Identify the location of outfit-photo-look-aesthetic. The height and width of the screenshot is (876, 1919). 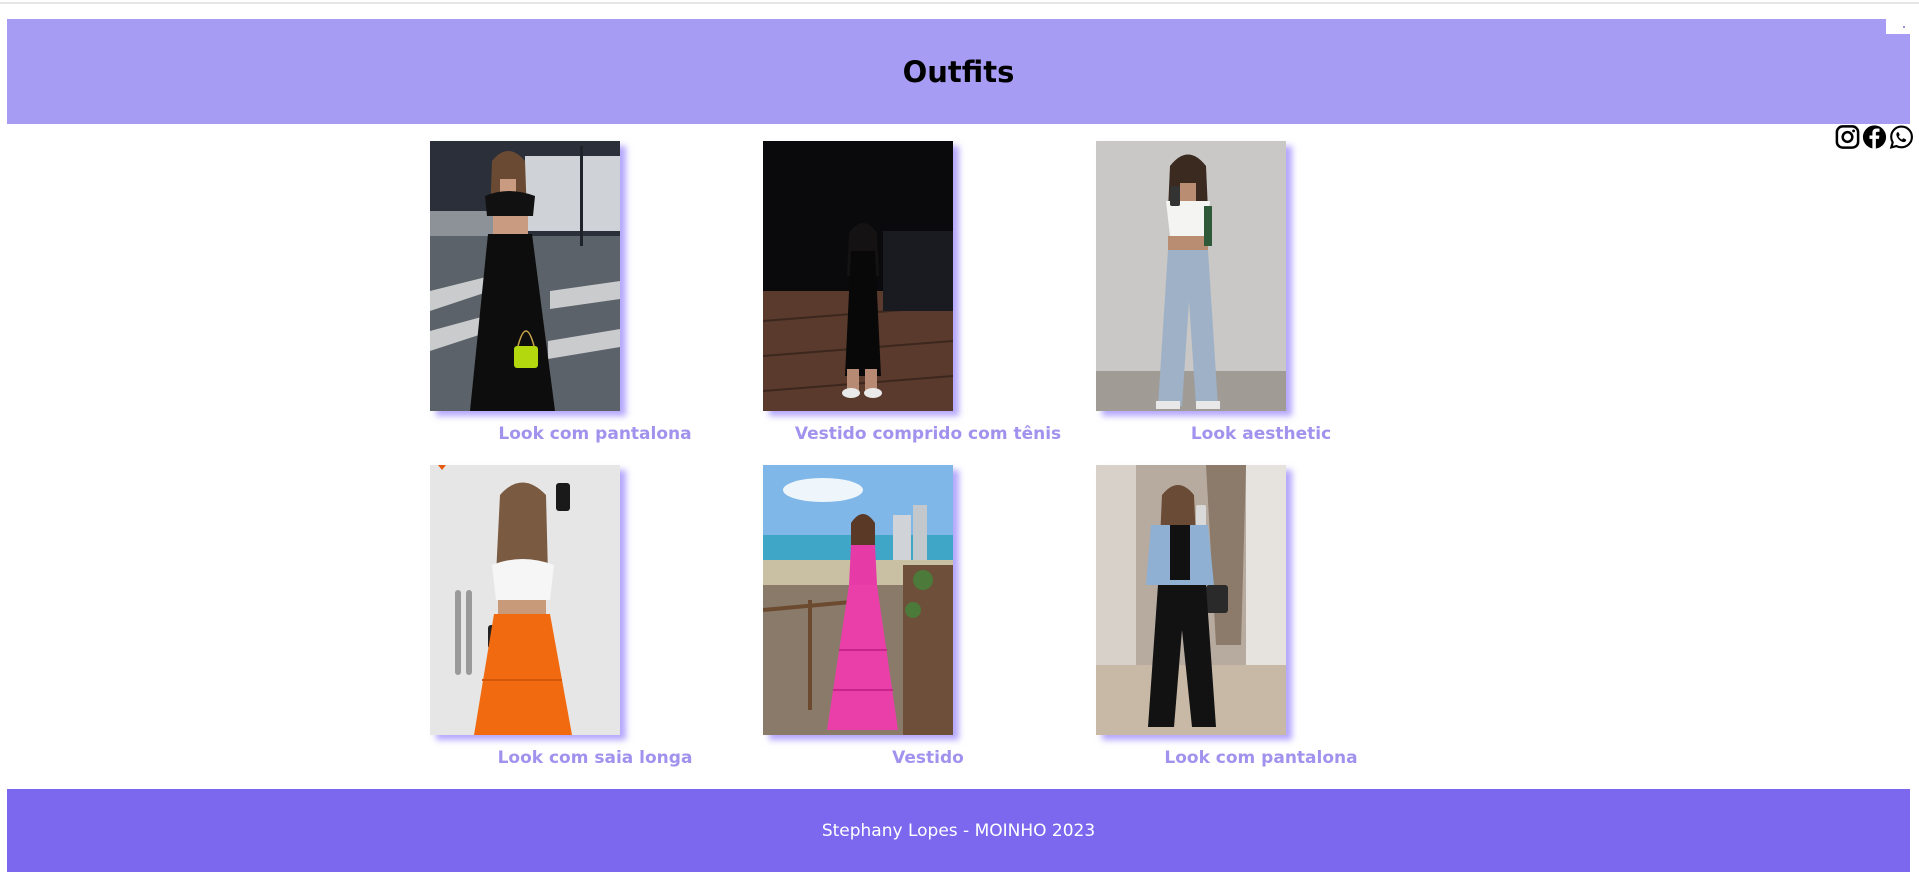
(1191, 276).